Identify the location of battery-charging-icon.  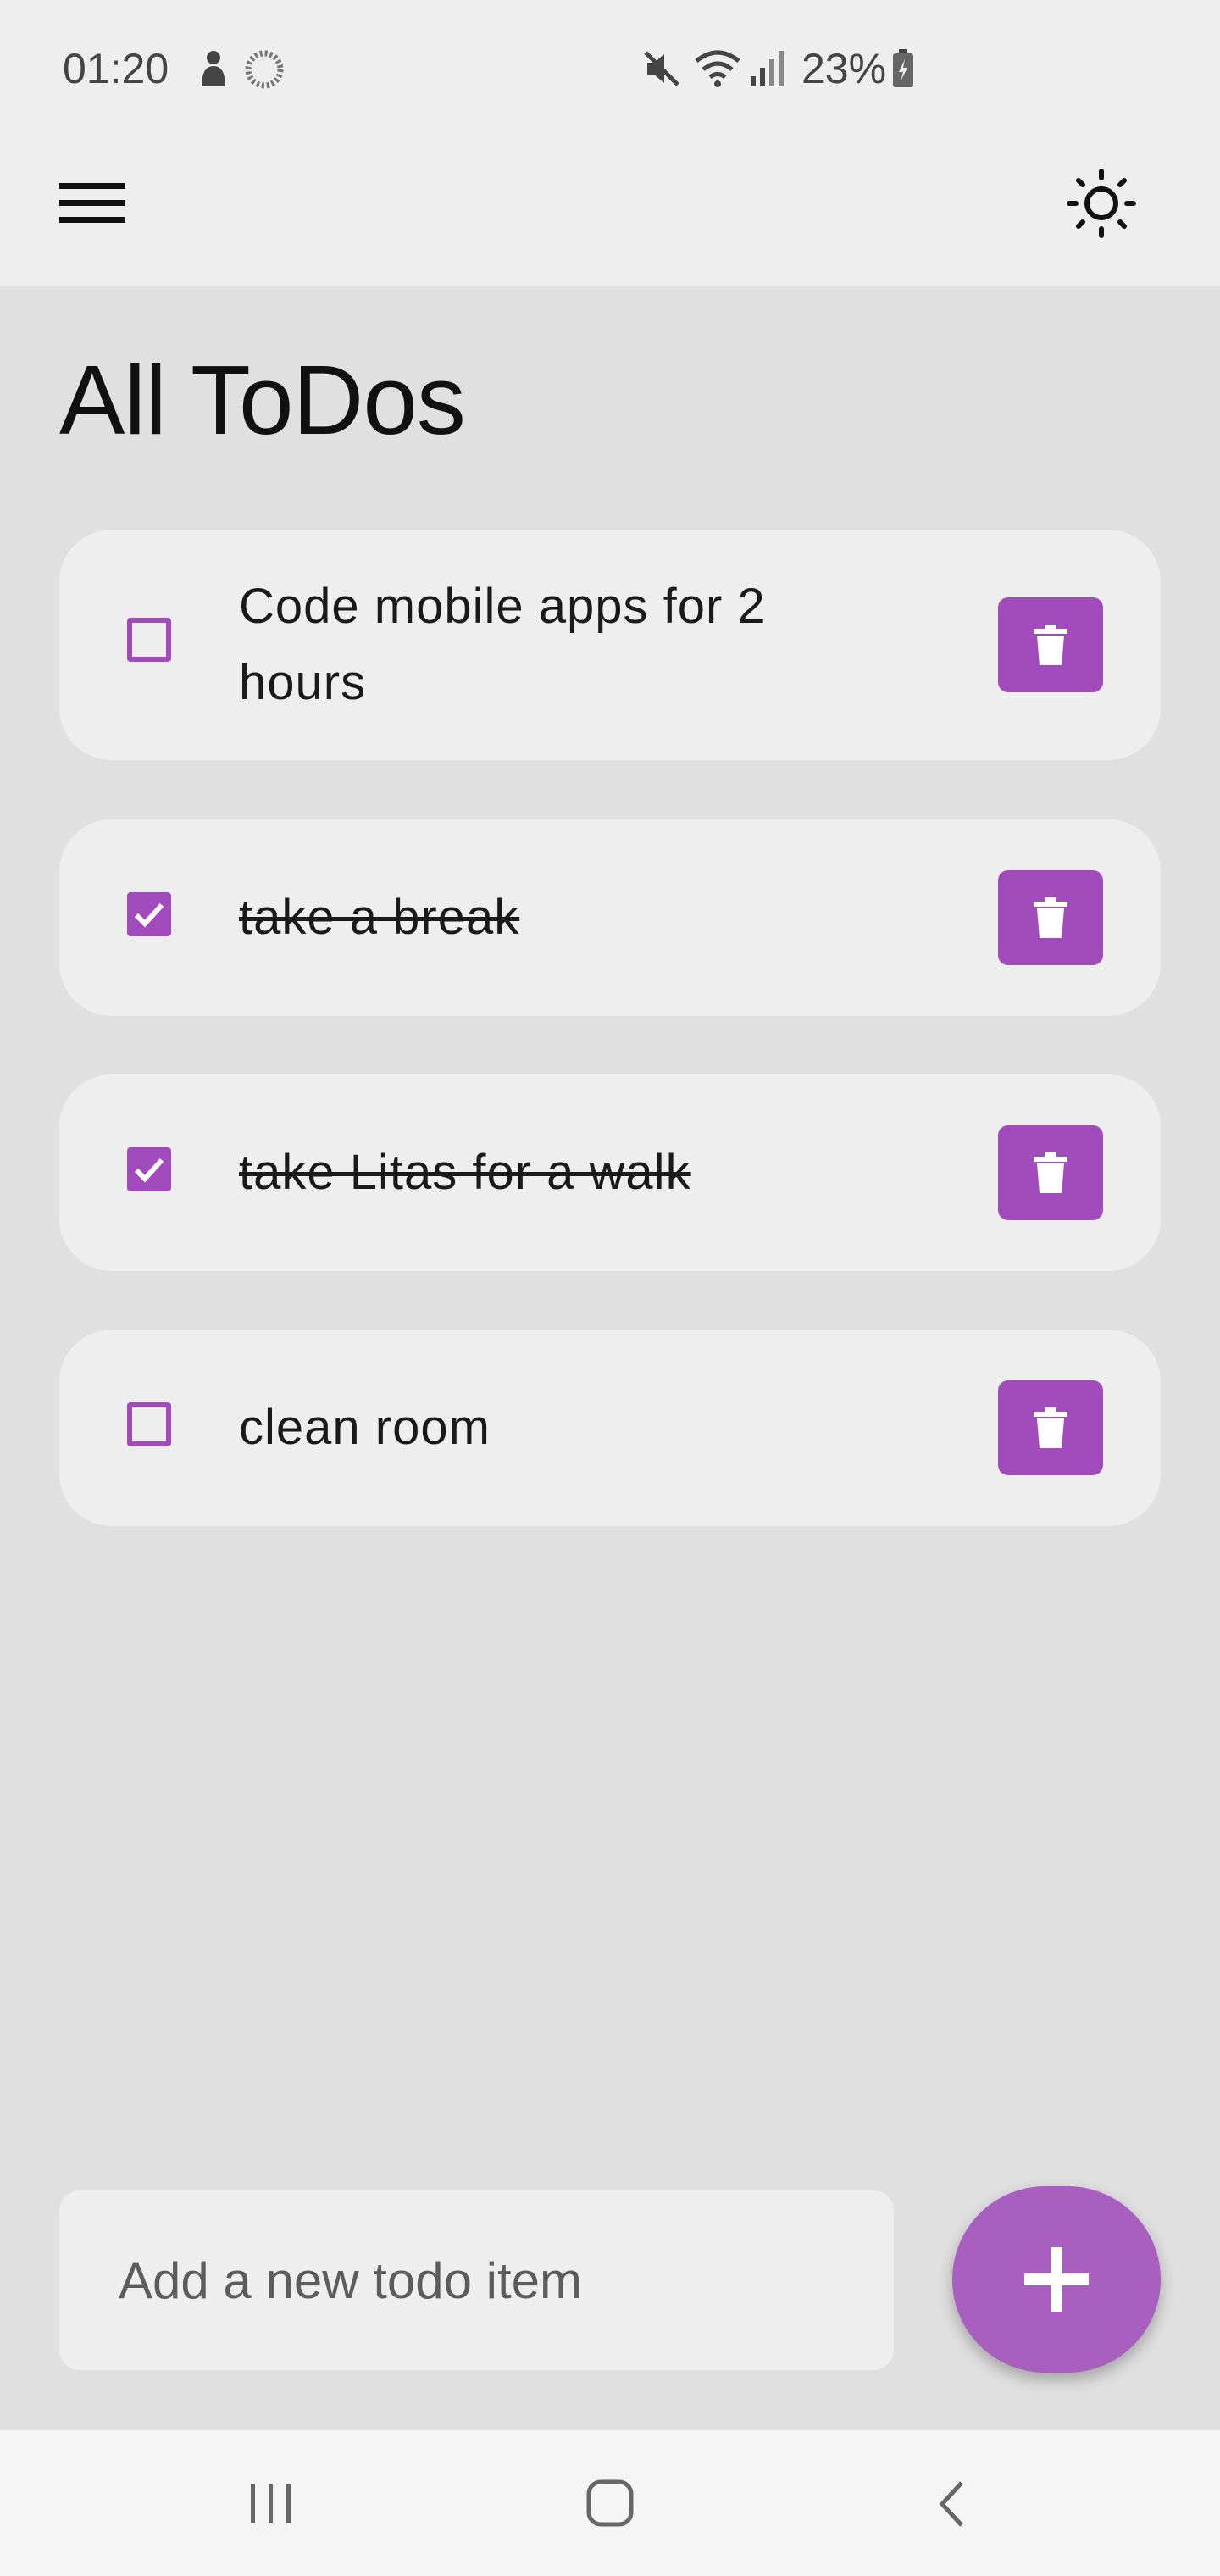
(903, 70).